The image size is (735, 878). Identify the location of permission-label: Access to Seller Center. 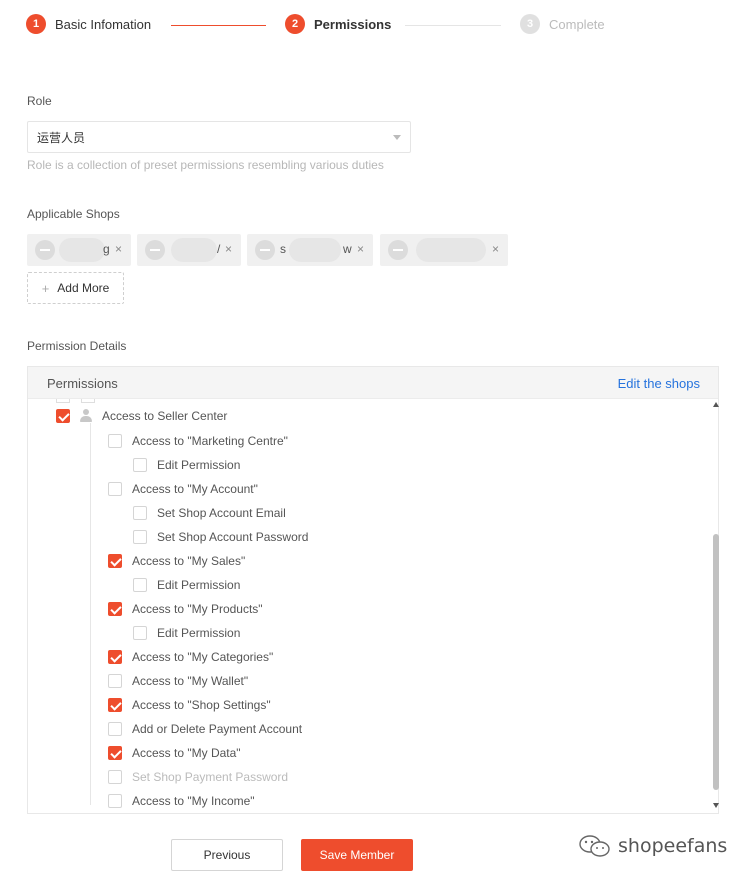
(165, 416).